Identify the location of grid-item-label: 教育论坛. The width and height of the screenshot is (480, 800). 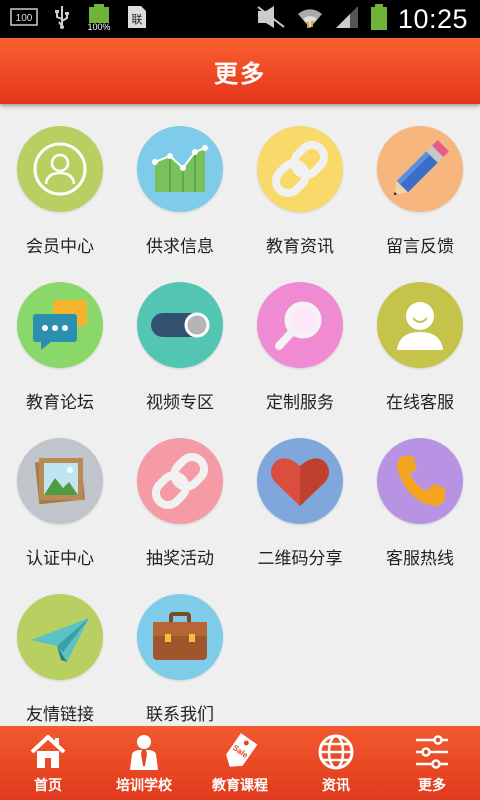
(60, 403).